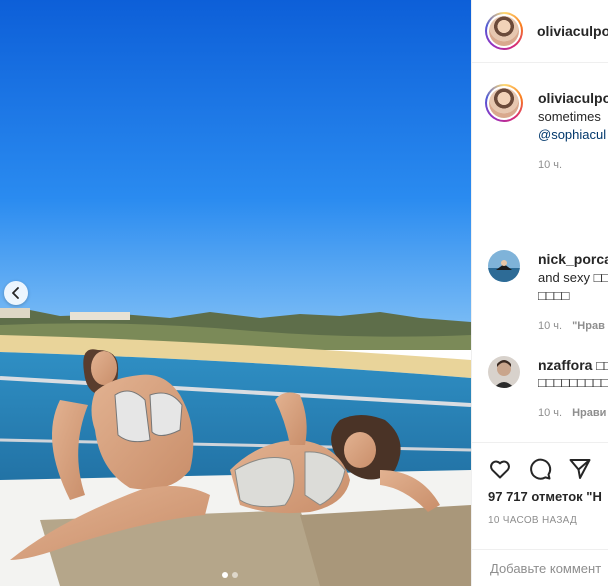  I want to click on caption-text: sometimes, so click(569, 116).